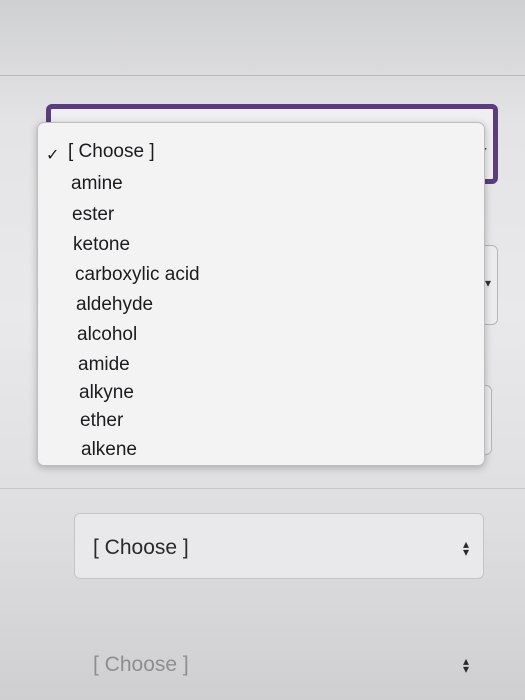  I want to click on option-aldehyde: aldehyde, so click(114, 306).